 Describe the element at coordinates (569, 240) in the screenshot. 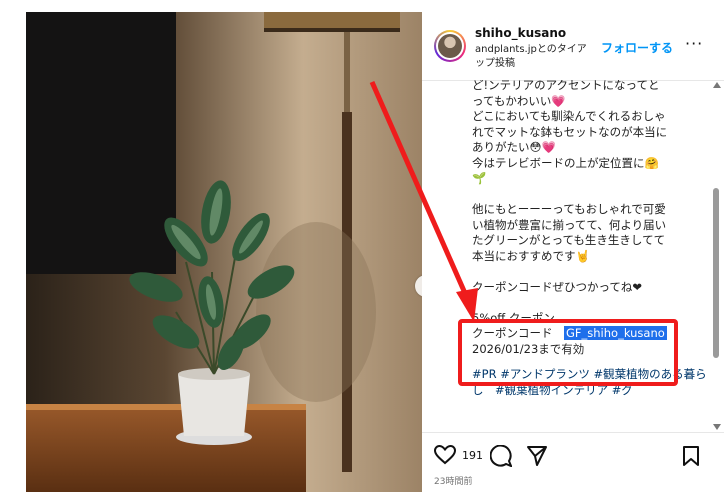

I see `caption-line: たグリーンがとっても生き生きしてて` at that location.